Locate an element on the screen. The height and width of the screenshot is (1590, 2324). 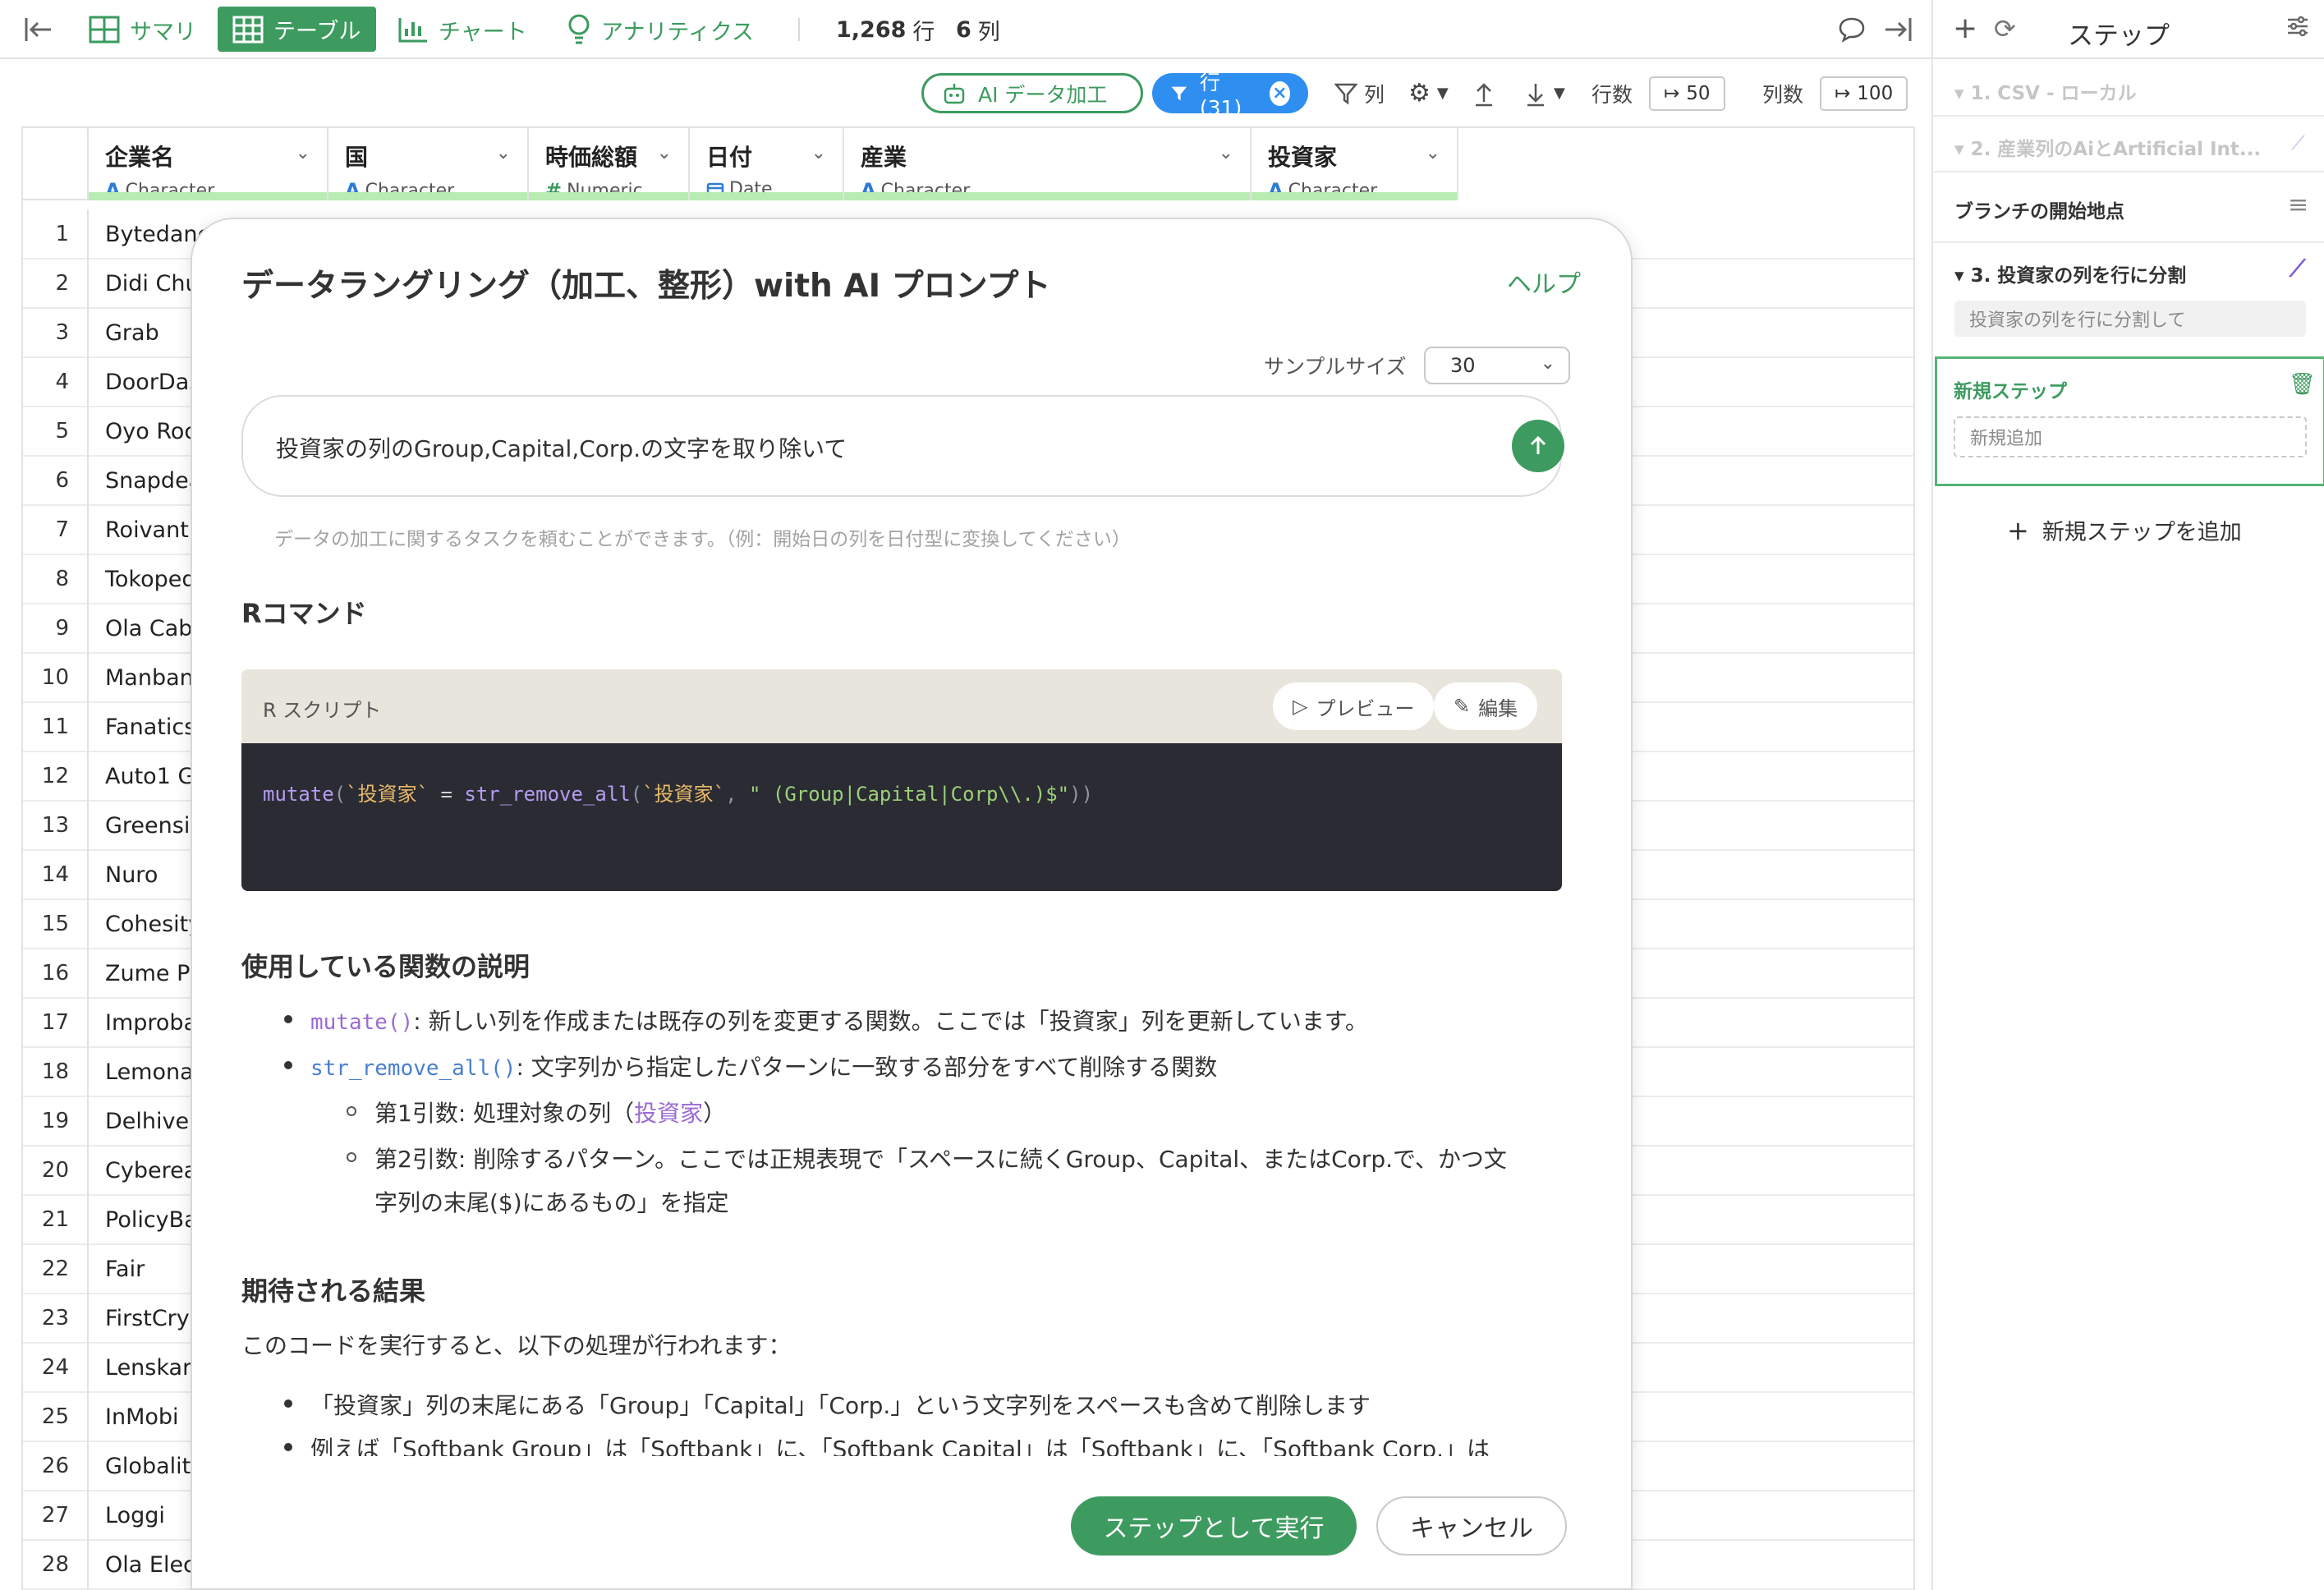
cell-company: Lenskart is located at coordinates (144, 1368).